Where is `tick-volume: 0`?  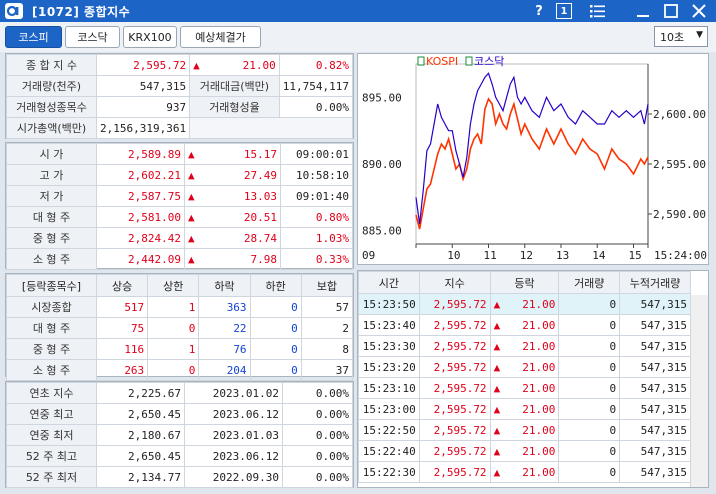
tick-volume: 0 is located at coordinates (589, 304).